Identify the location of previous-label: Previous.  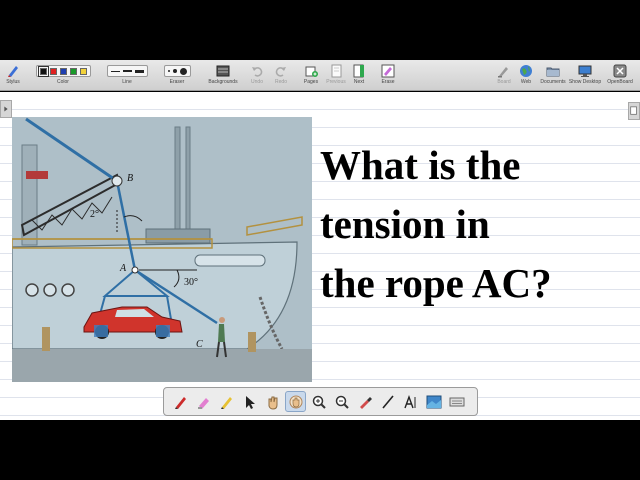
(336, 82).